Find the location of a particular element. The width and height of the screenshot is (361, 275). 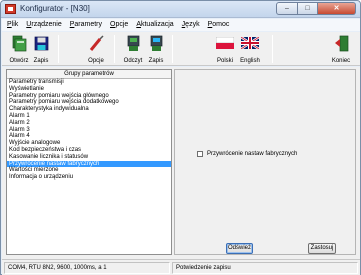

menu-aktualizacja-label: ktualizacja is located at coordinates (157, 24).